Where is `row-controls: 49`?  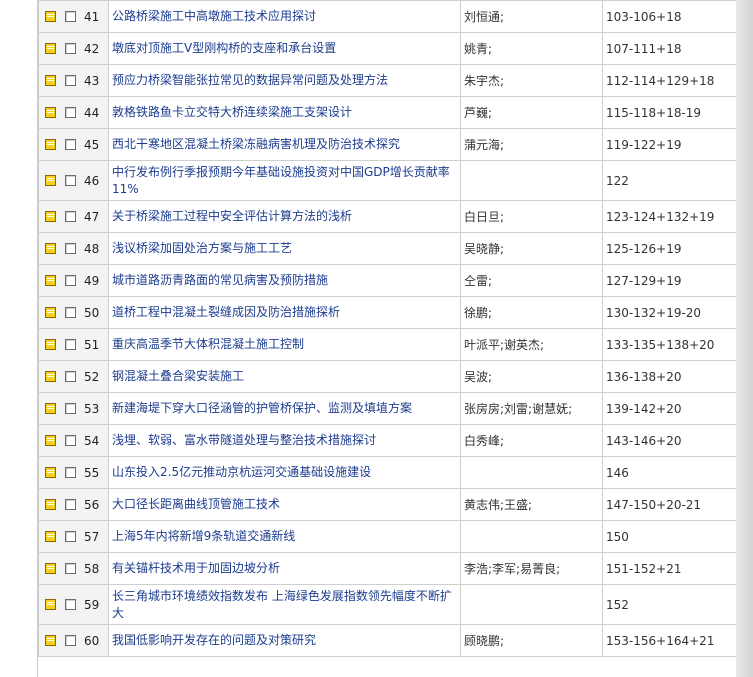
row-controls: 49 is located at coordinates (73, 280).